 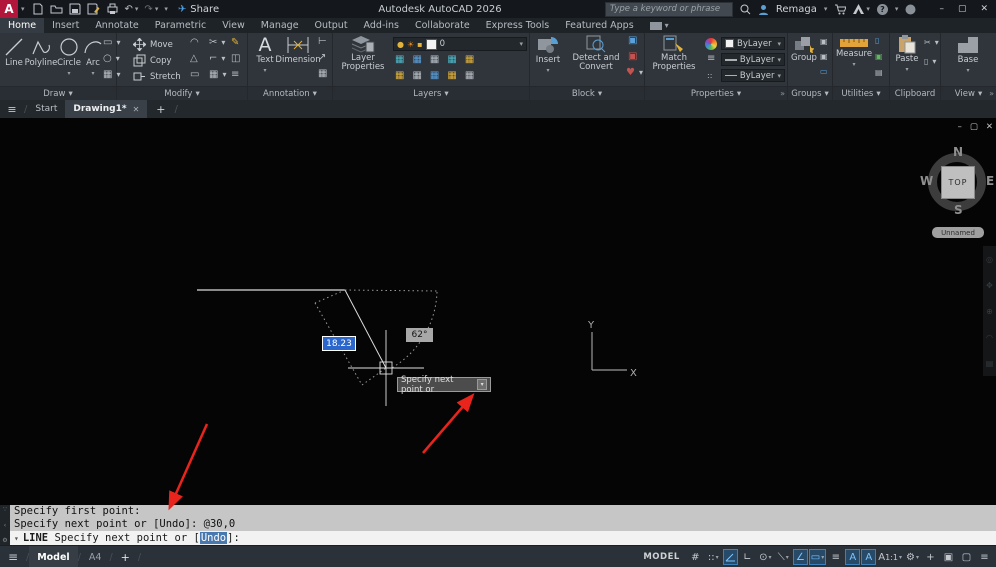 What do you see at coordinates (990, 363) in the screenshot?
I see `showmotion-icon: ▤` at bounding box center [990, 363].